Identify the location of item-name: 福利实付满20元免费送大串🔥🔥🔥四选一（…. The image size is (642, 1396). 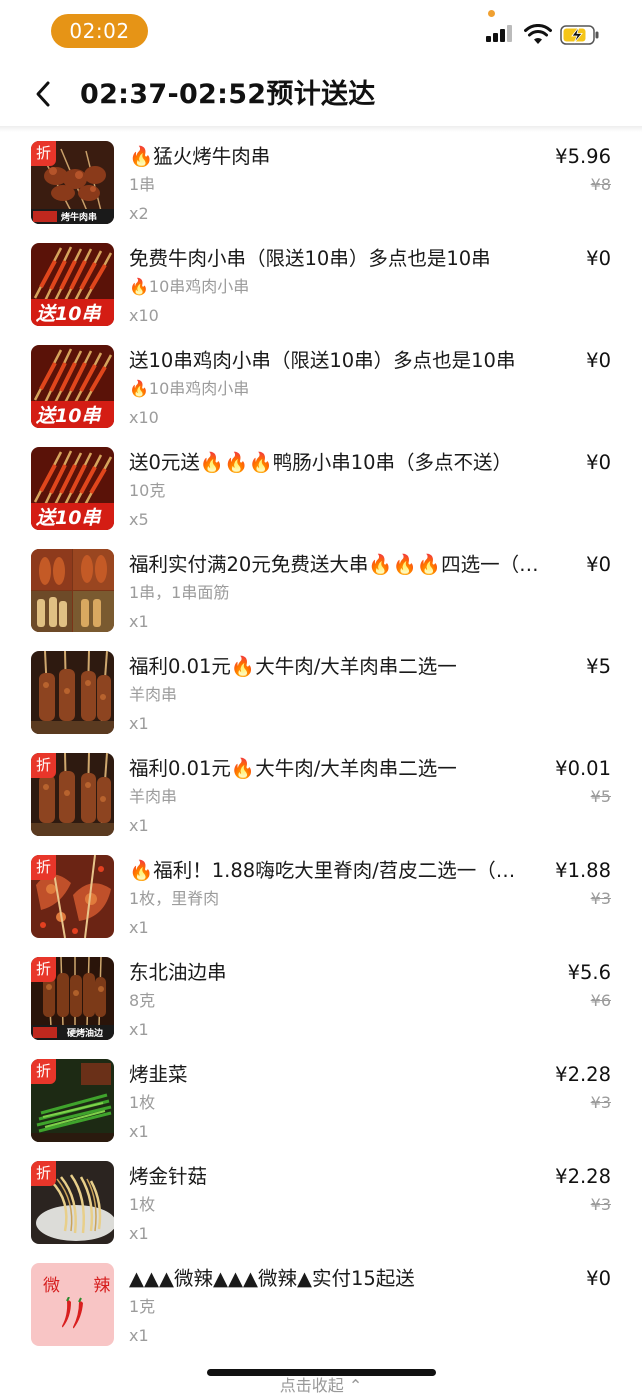
(334, 564).